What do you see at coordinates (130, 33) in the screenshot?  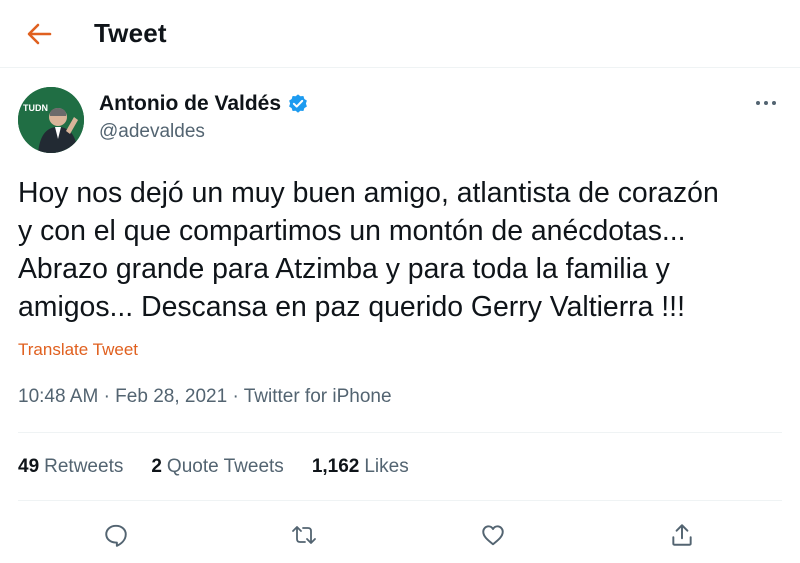 I see `page-title: Tweet` at bounding box center [130, 33].